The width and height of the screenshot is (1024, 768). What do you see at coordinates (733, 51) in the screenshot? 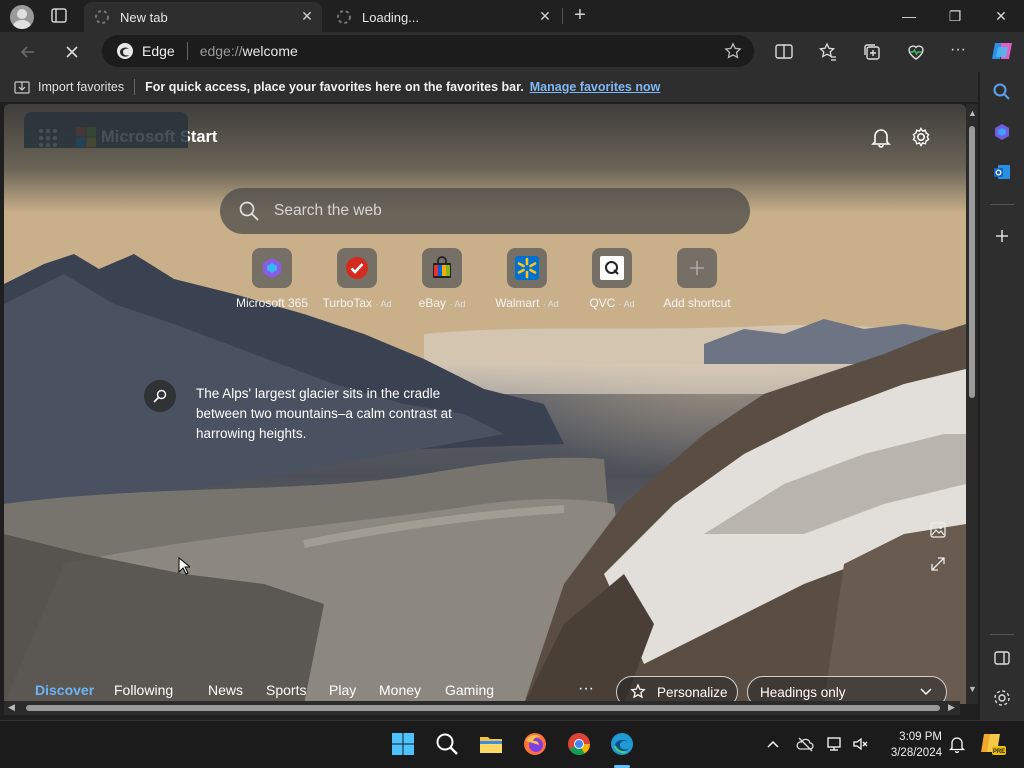
I see `add-favorite-star-icon` at bounding box center [733, 51].